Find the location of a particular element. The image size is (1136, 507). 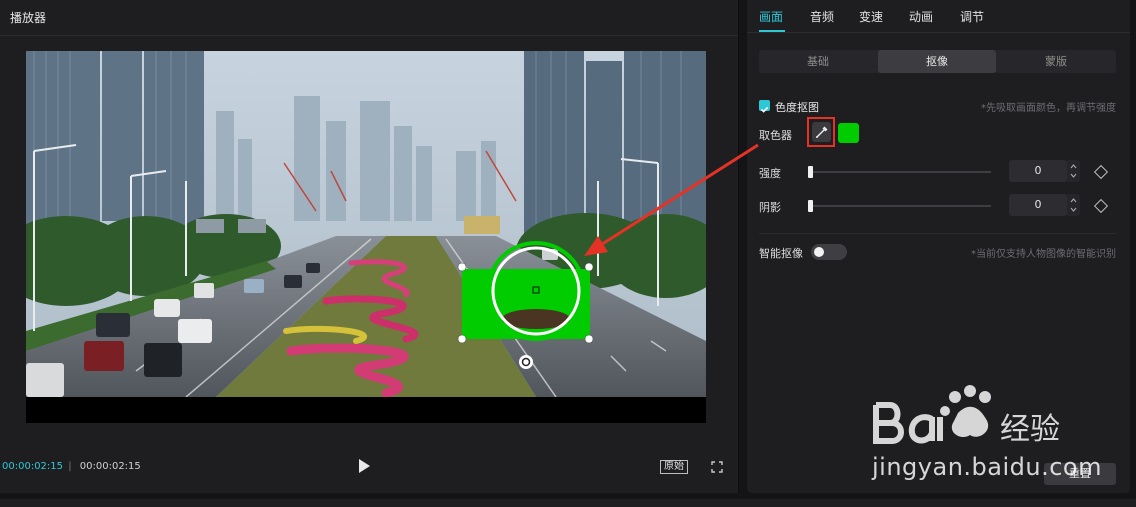

tab-speed: 变速 is located at coordinates (871, 16).